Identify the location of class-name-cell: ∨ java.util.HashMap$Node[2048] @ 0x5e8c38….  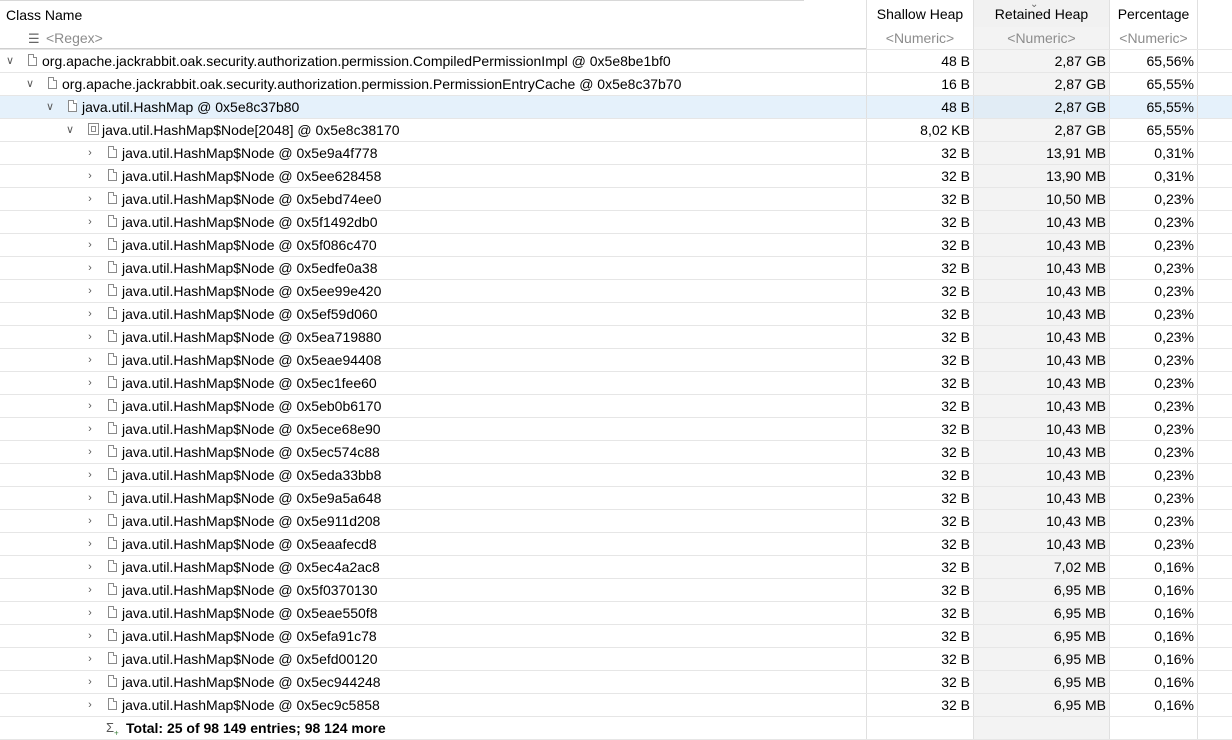
(433, 130).